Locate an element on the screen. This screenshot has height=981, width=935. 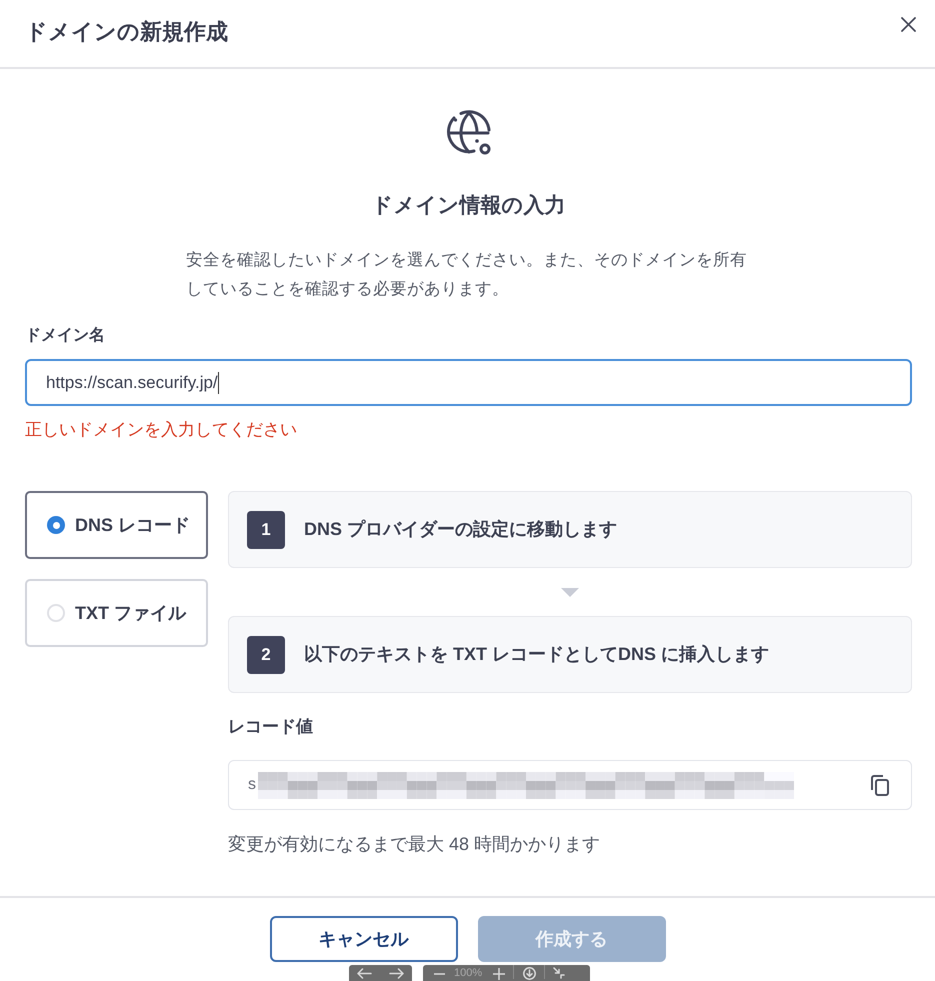
left-arrow-icon is located at coordinates (364, 973).